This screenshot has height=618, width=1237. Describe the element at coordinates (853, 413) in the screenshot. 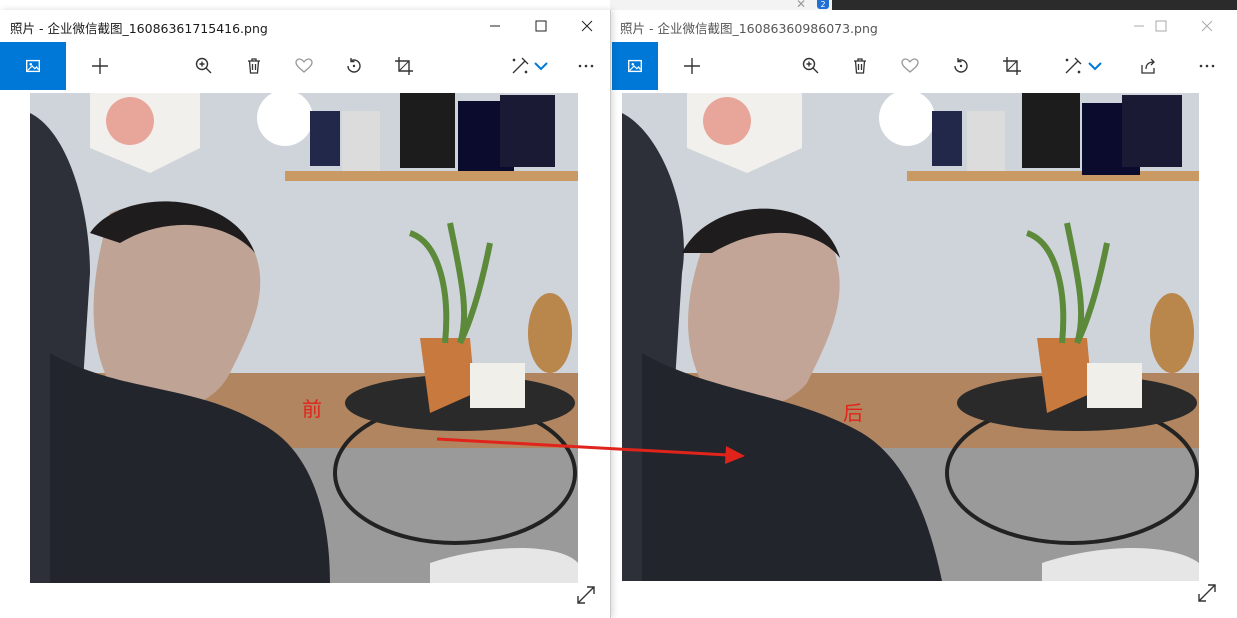

I see `after-label: 后` at that location.